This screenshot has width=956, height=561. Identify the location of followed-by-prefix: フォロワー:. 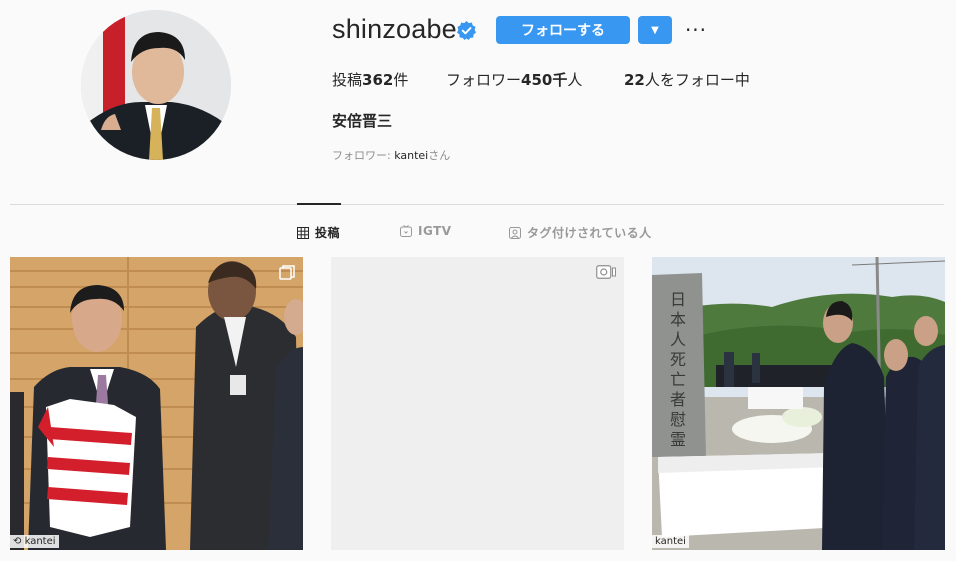
(363, 155).